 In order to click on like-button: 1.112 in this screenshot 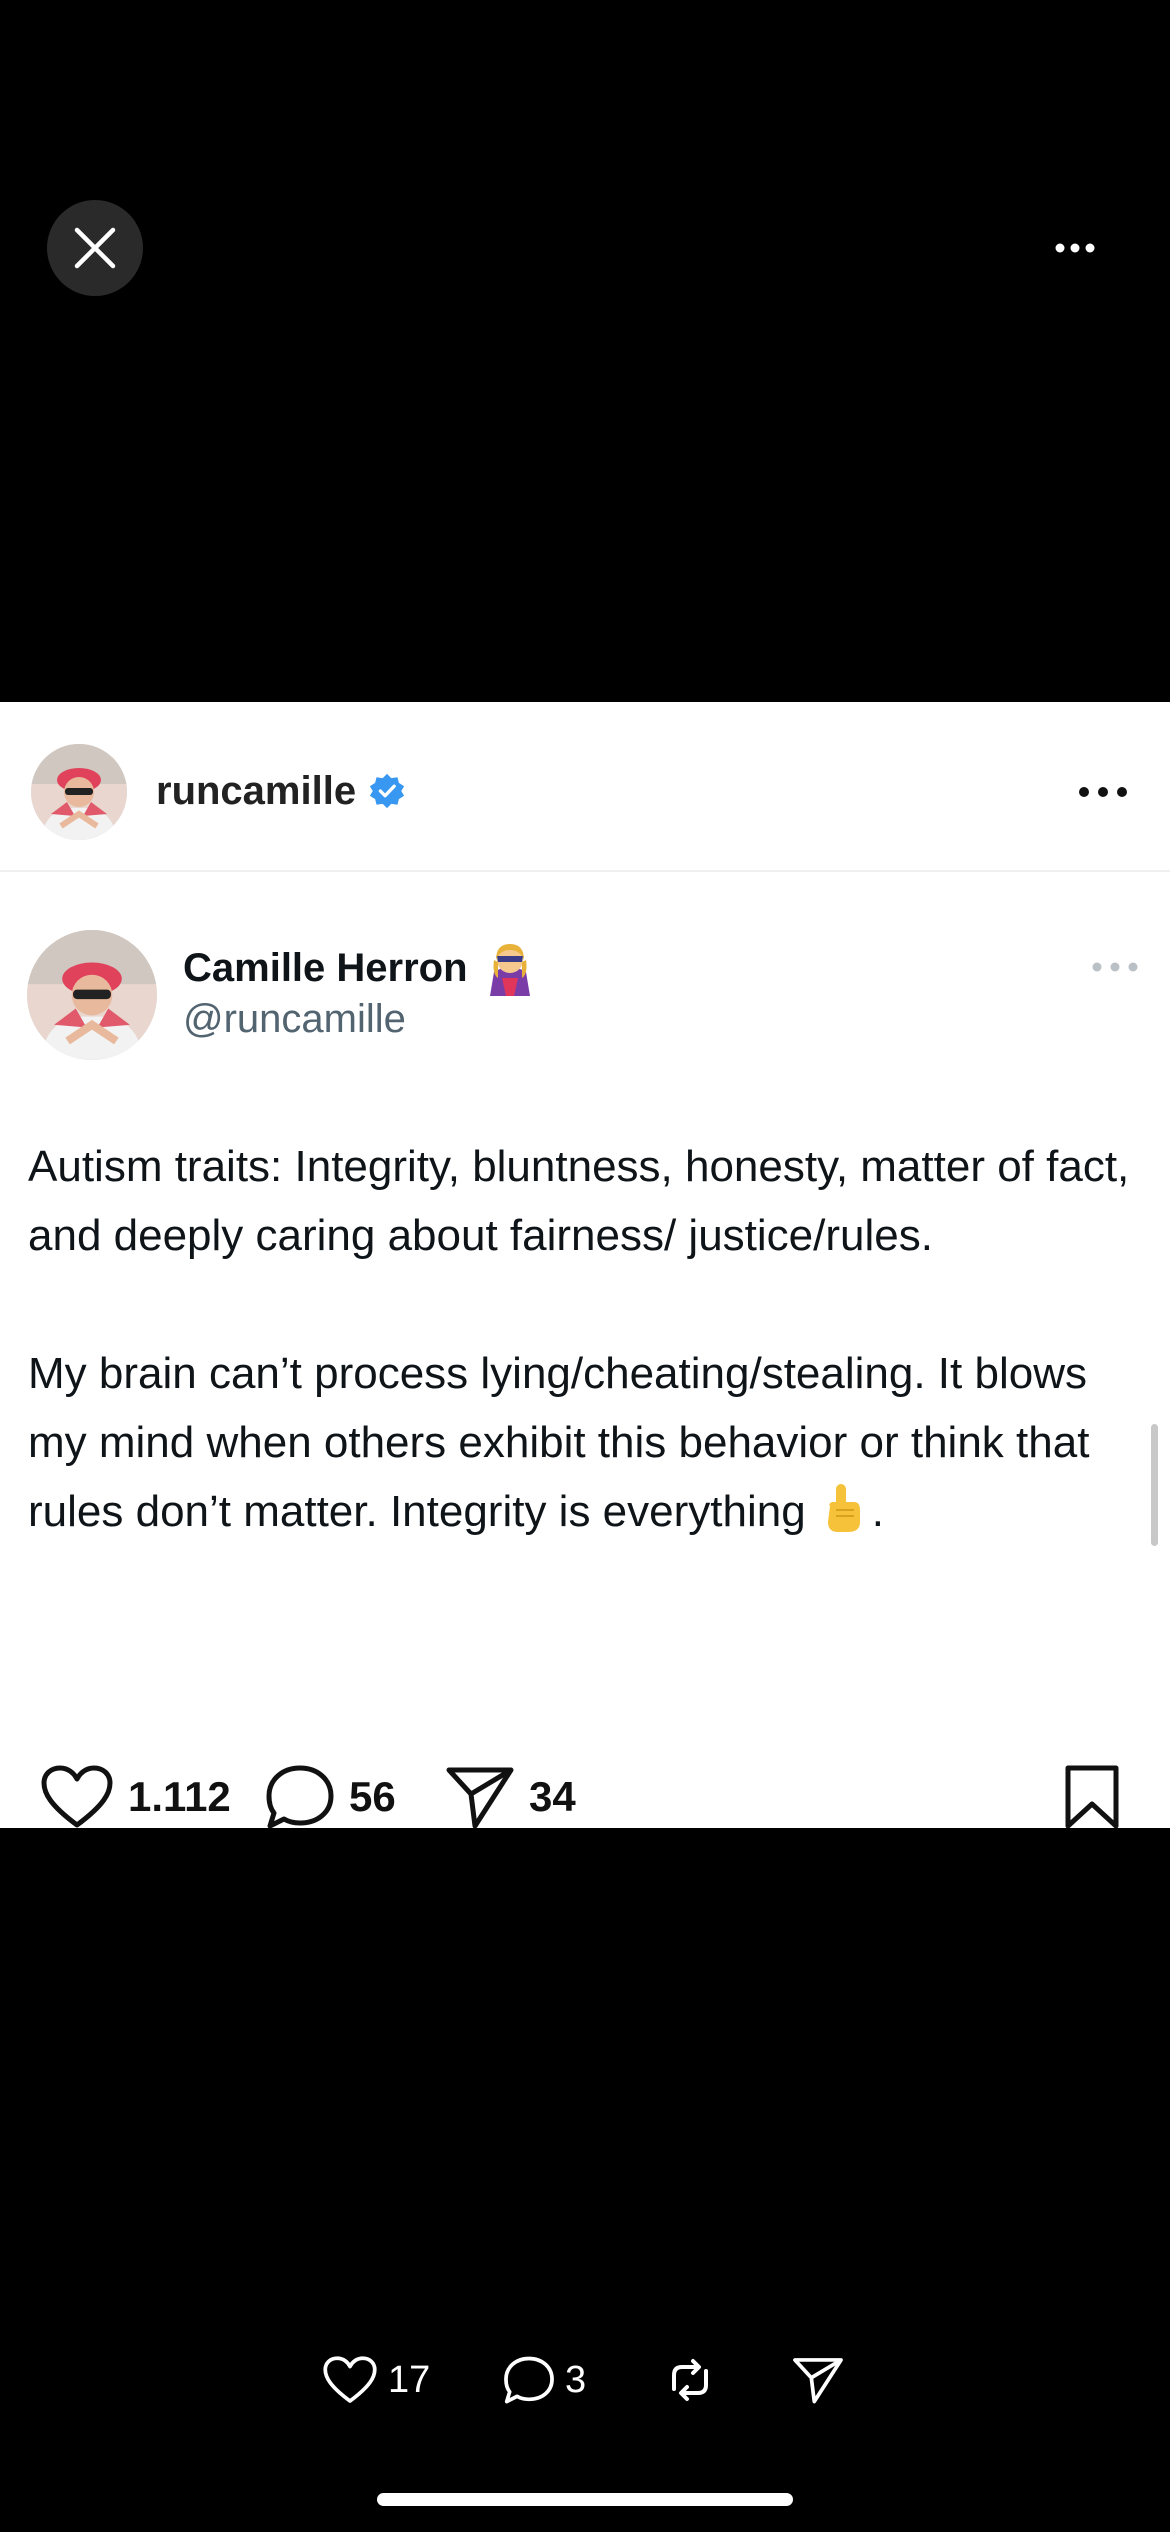, I will do `click(135, 1797)`.